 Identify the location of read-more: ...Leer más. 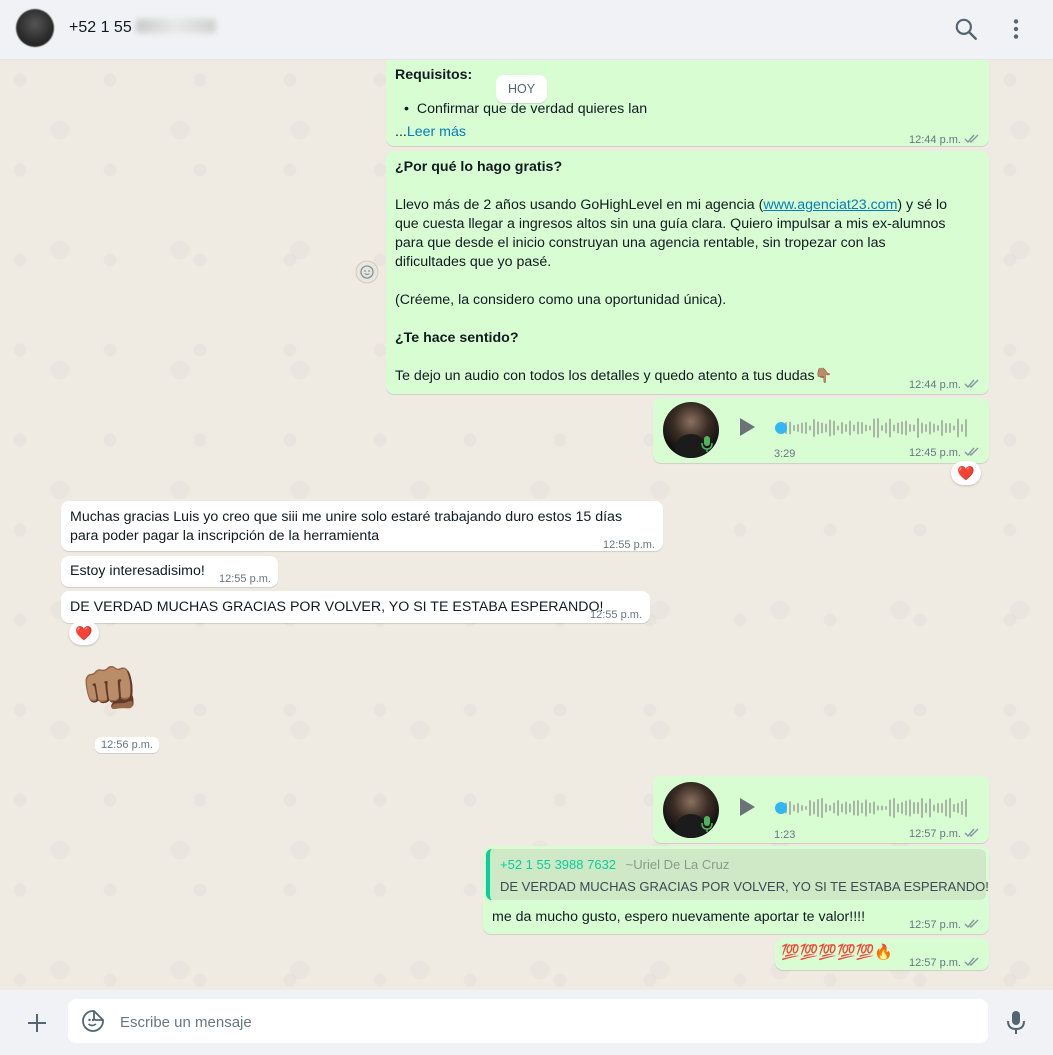
(430, 132).